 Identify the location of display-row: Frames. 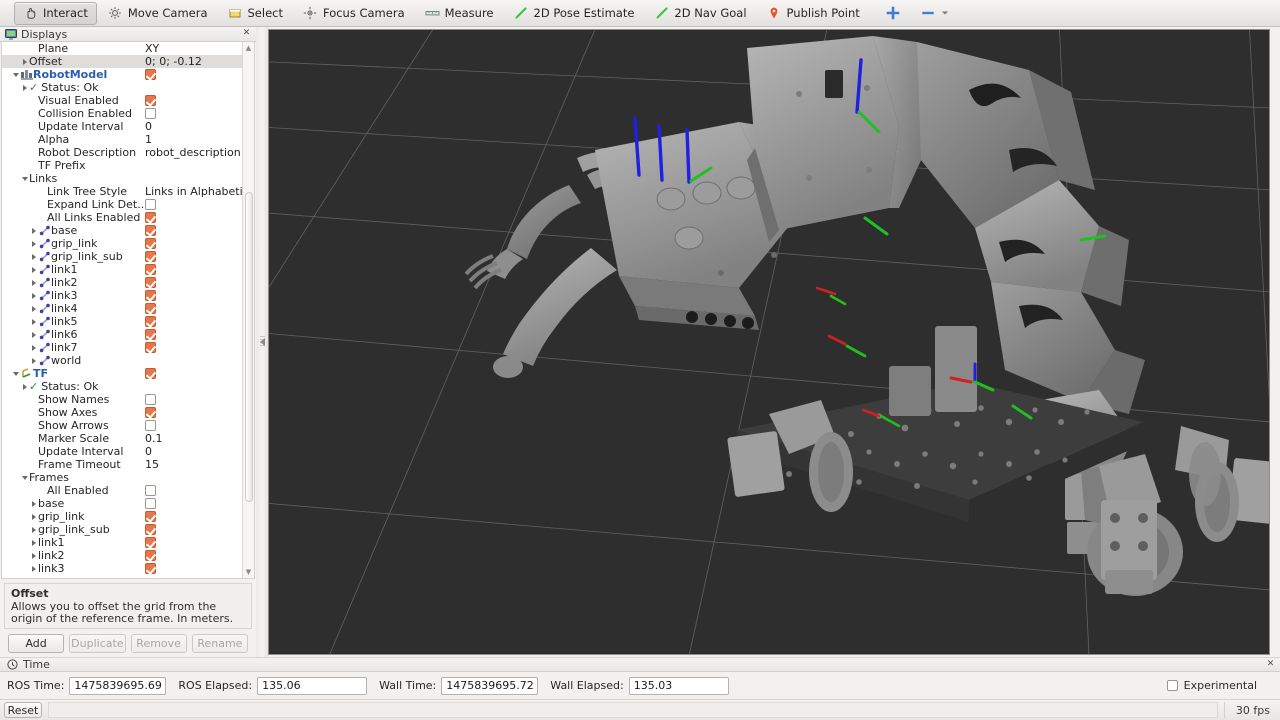
(122, 477).